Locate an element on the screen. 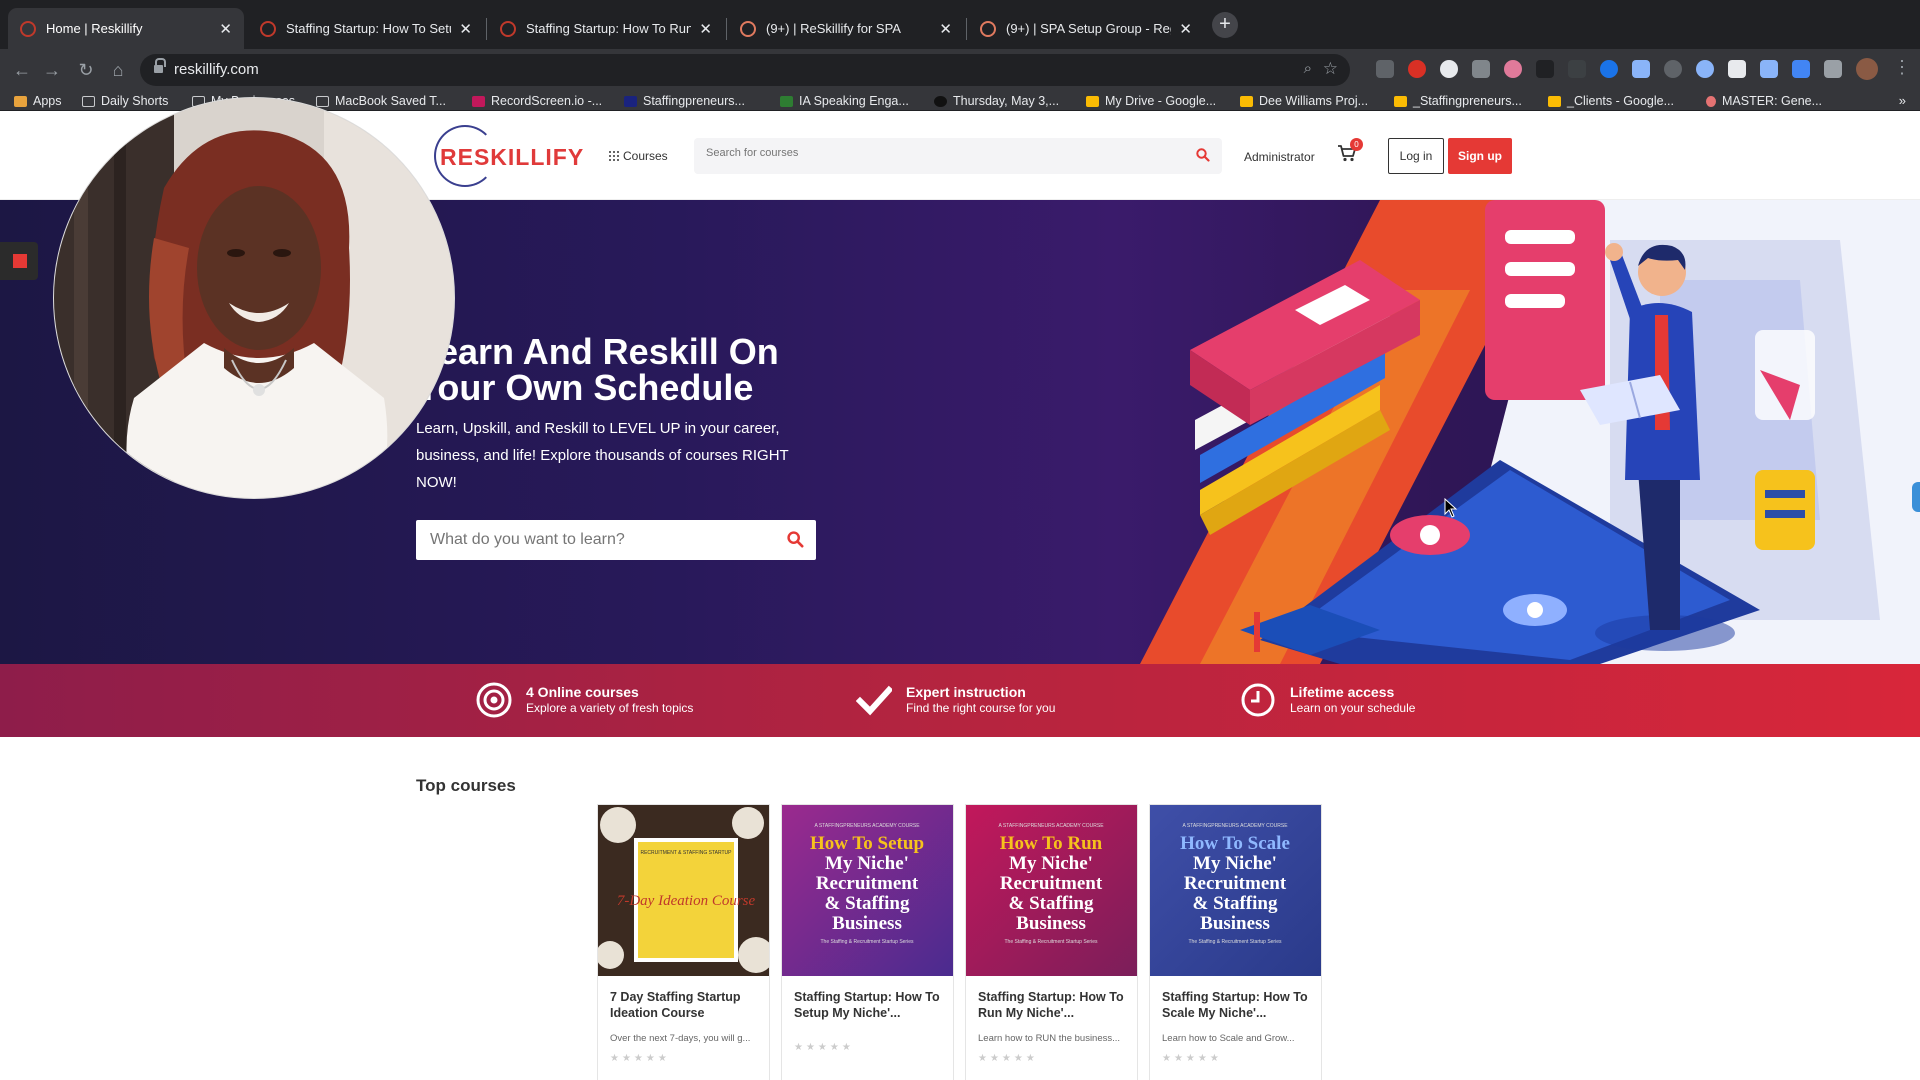 The height and width of the screenshot is (1080, 1920). bookmark-apps: Apps is located at coordinates (38, 101).